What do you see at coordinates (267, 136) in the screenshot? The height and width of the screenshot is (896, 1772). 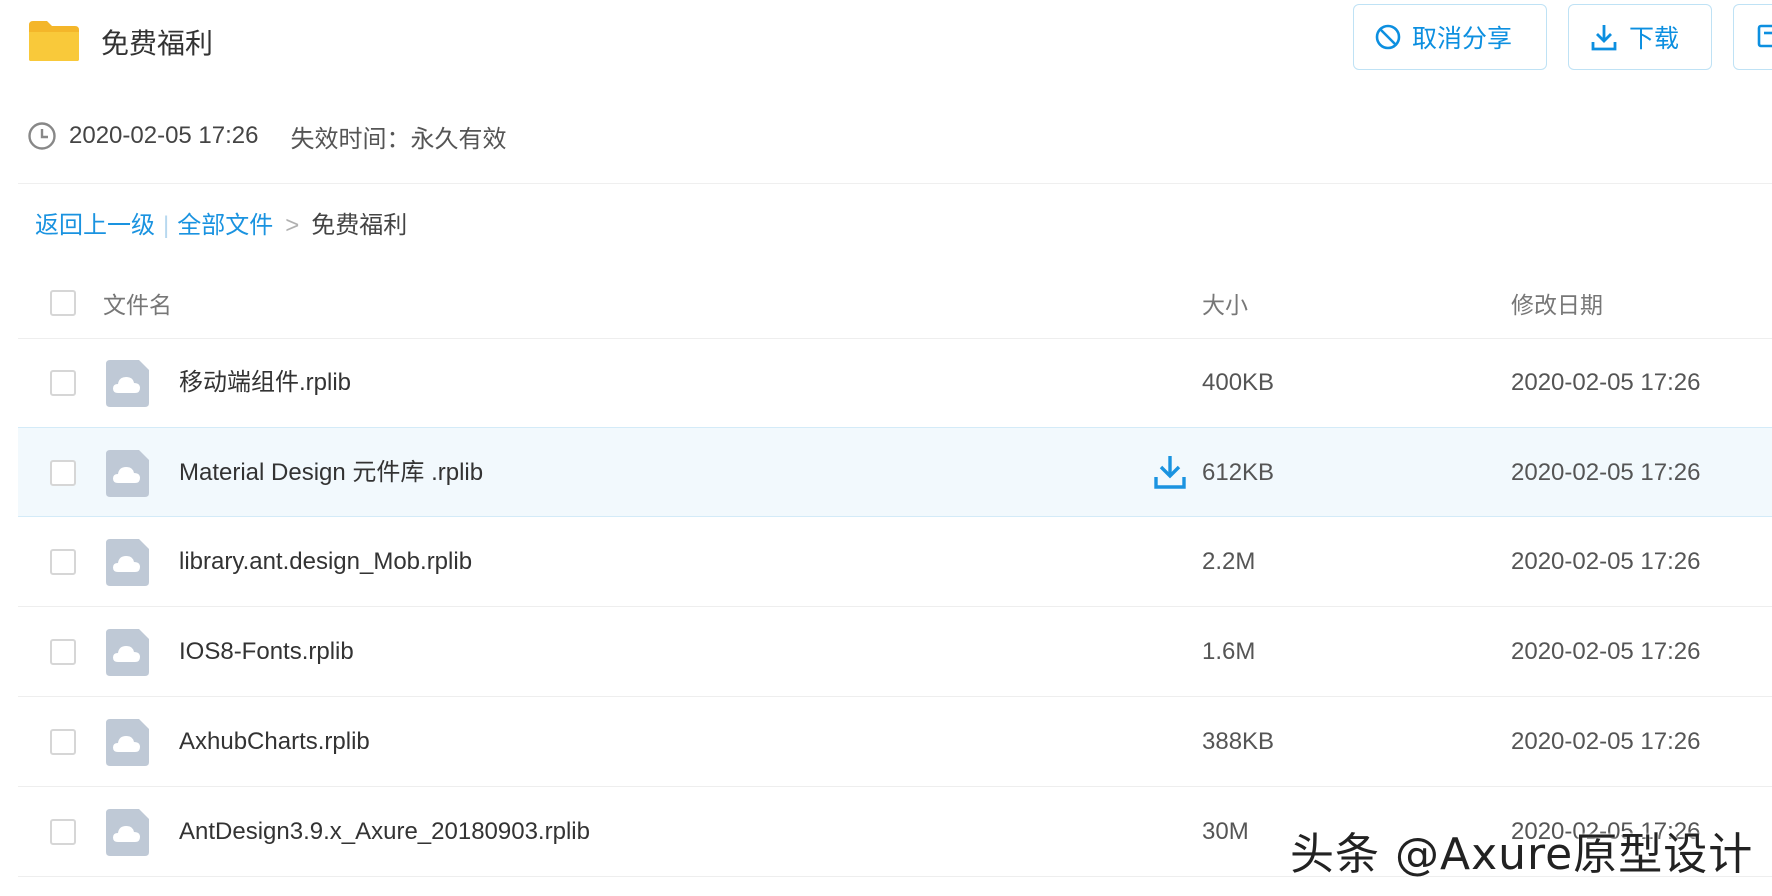 I see `share-meta: 2020-02-05 17:26 失效时间：永久有效` at bounding box center [267, 136].